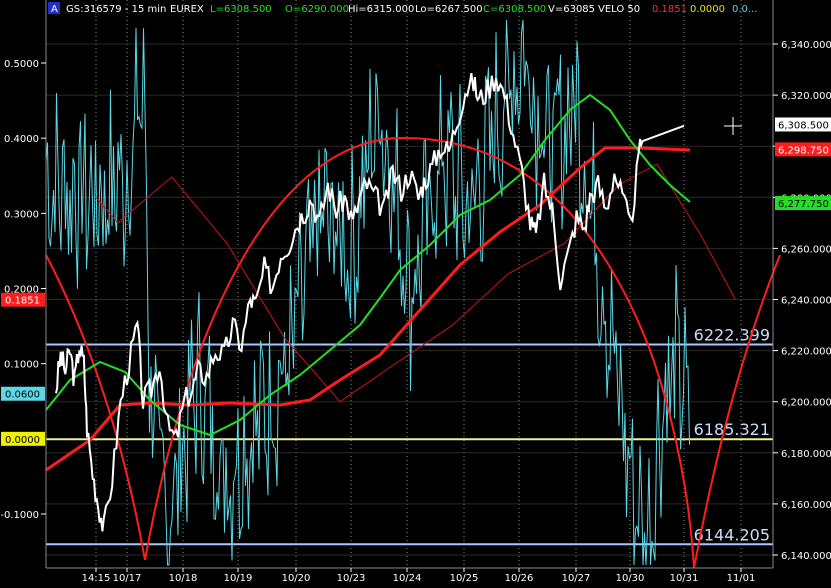  What do you see at coordinates (803, 125) in the screenshot?
I see `price-tag-label: 6,308.500` at bounding box center [803, 125].